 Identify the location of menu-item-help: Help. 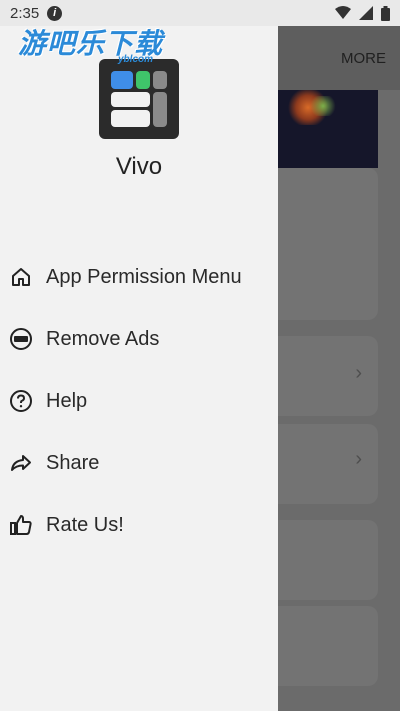
(139, 401).